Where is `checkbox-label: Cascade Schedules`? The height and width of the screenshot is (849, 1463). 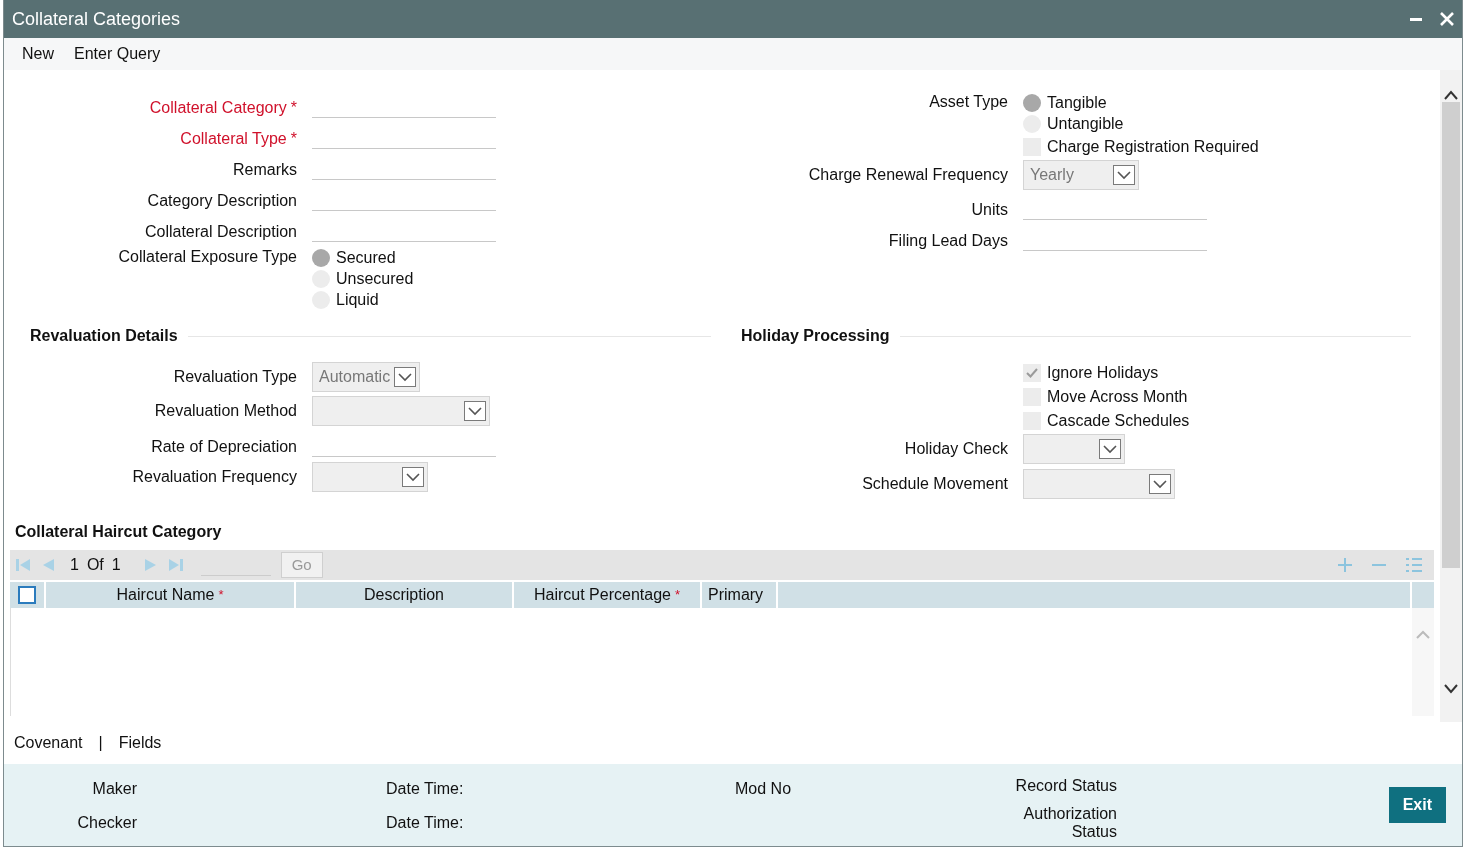
checkbox-label: Cascade Schedules is located at coordinates (1118, 420).